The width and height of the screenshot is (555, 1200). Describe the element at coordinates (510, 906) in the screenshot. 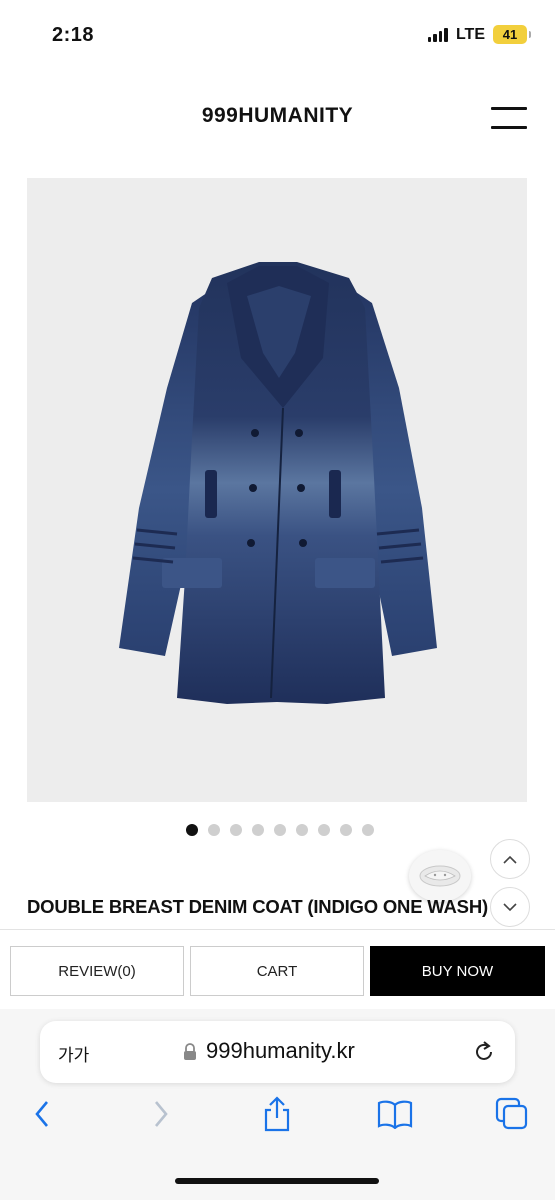

I see `chevron-down-icon` at that location.